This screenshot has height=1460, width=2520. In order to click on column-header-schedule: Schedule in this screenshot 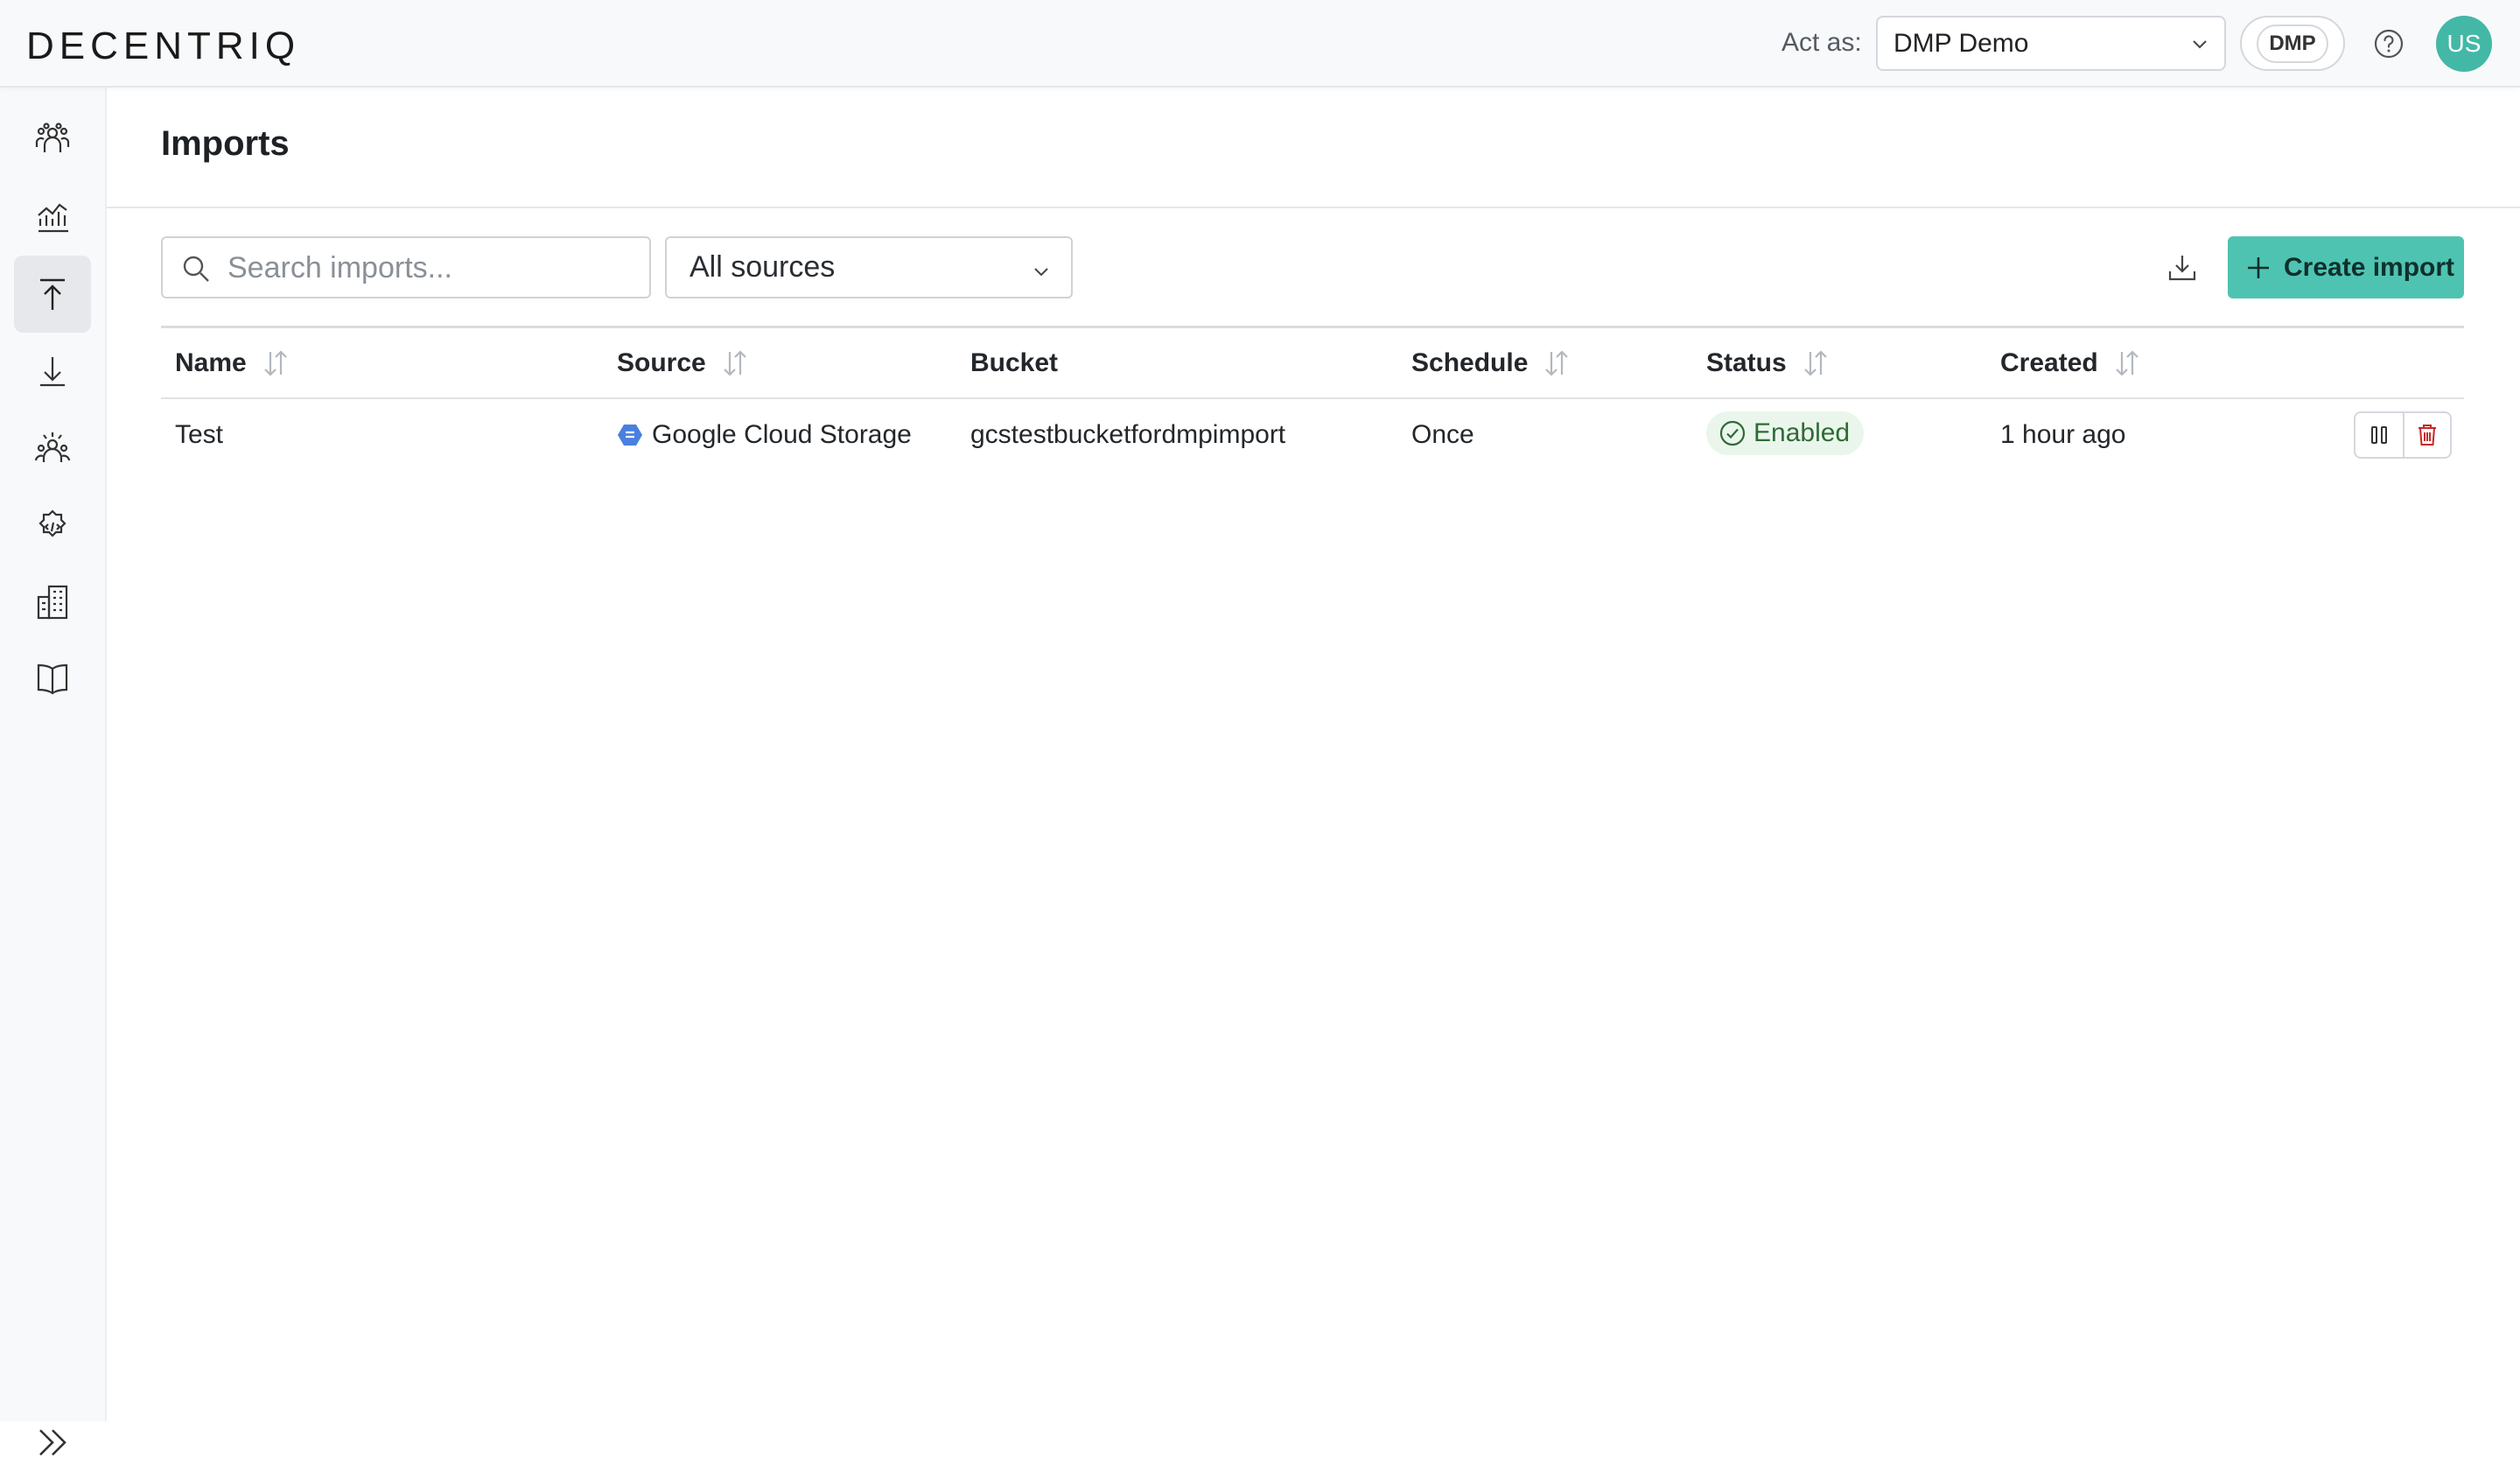, I will do `click(1491, 363)`.